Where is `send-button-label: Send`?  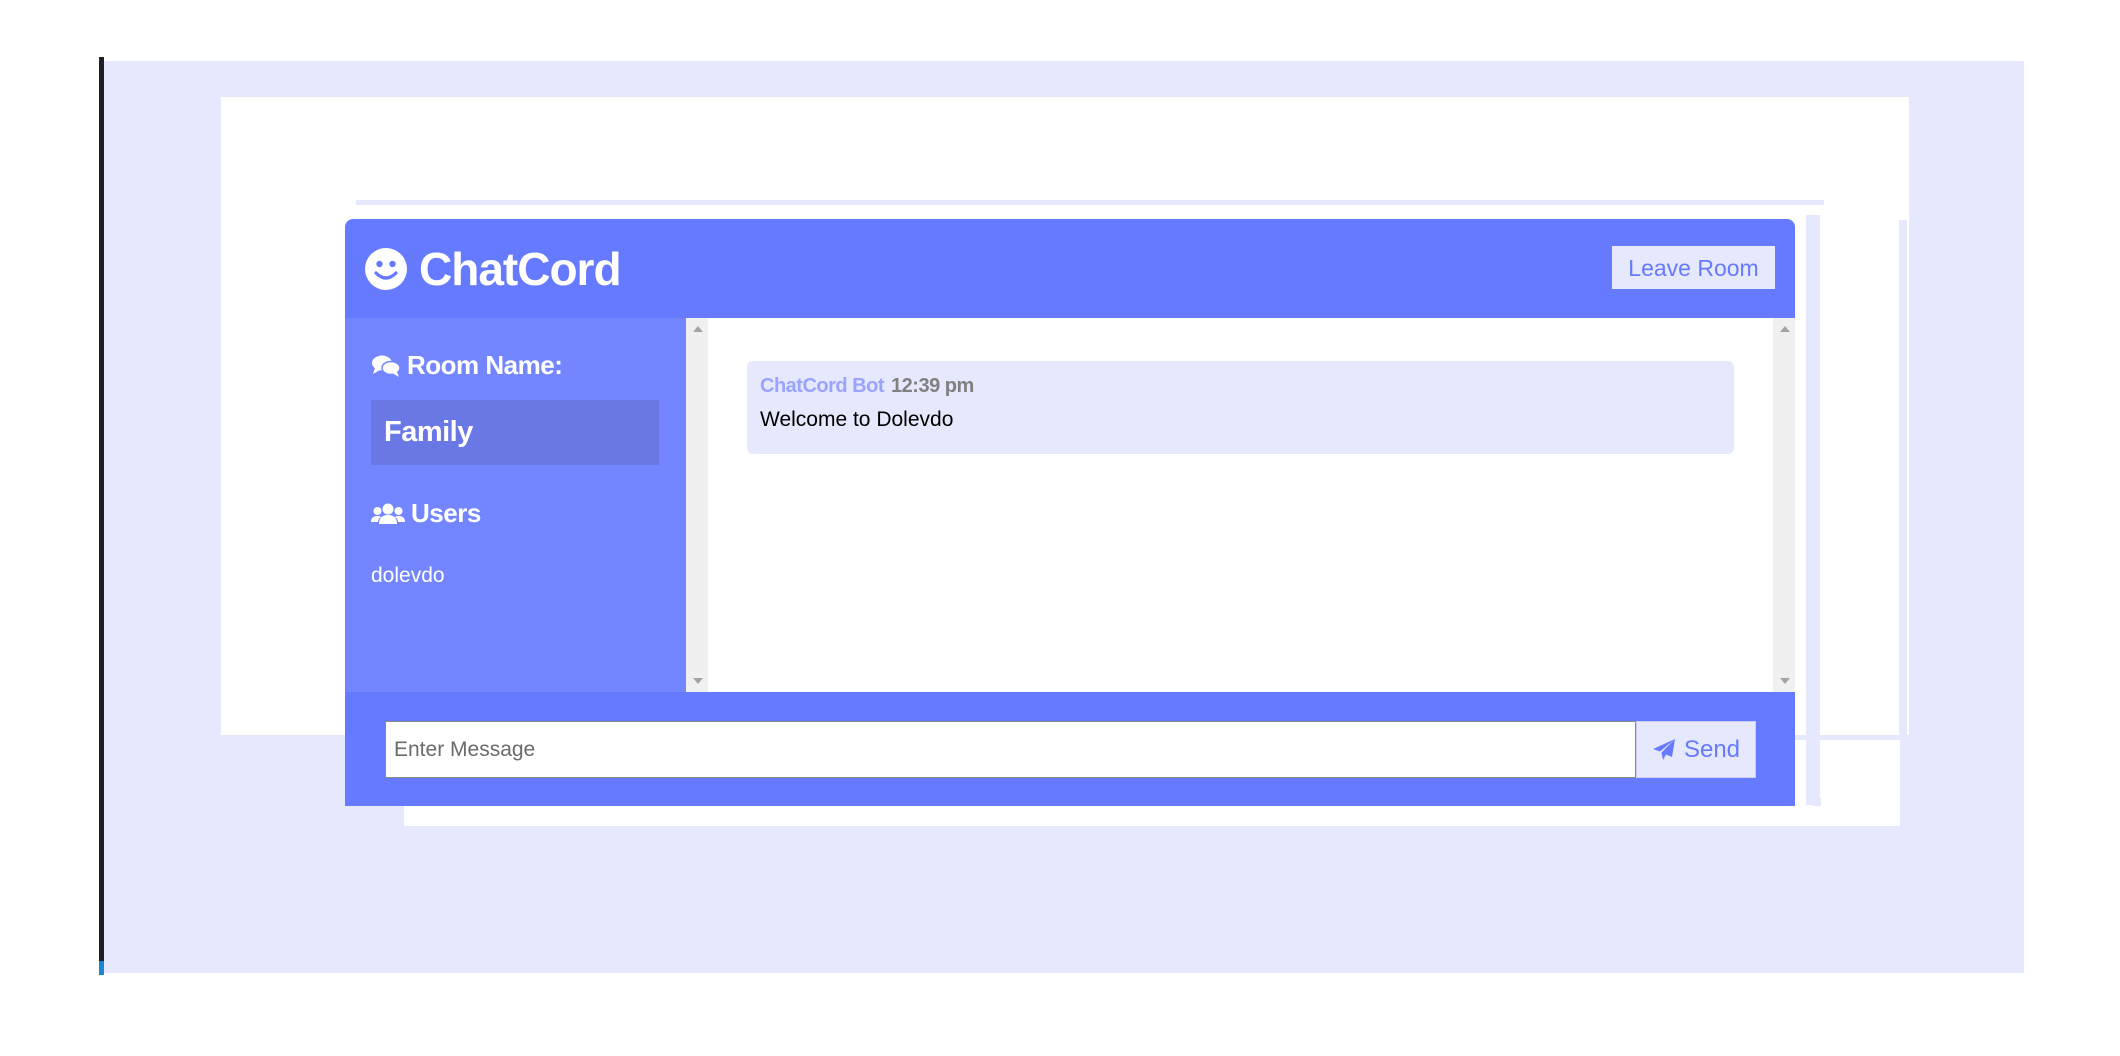 send-button-label: Send is located at coordinates (1712, 749).